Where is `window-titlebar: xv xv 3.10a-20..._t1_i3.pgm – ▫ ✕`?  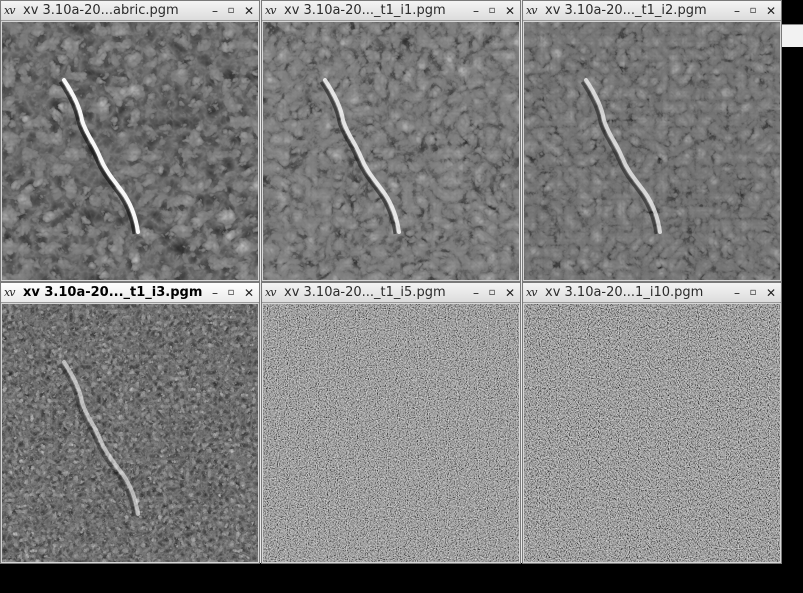 window-titlebar: xv xv 3.10a-20..._t1_i3.pgm – ▫ ✕ is located at coordinates (130, 293).